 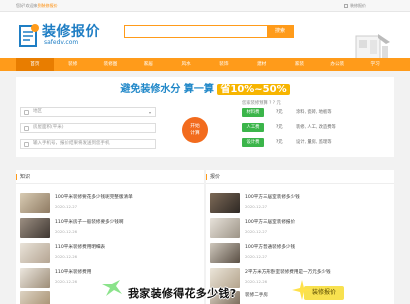 I want to click on calculate-button: 开始 计算, so click(x=195, y=130).